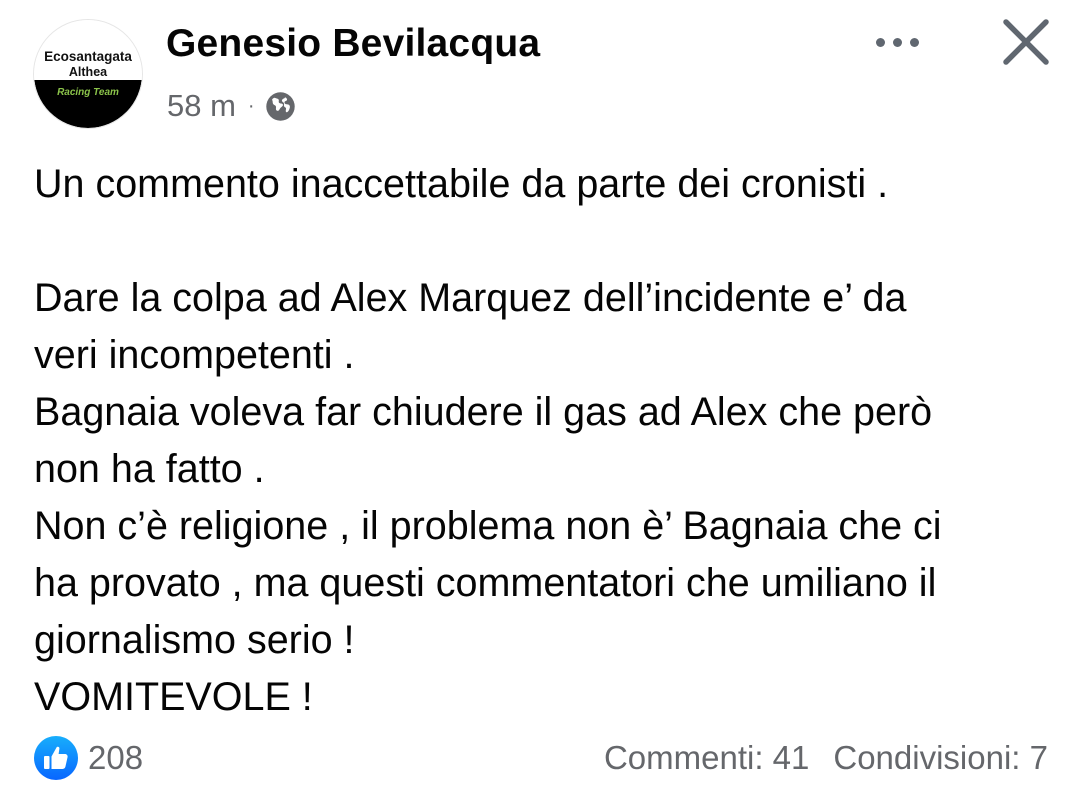 The height and width of the screenshot is (794, 1080). Describe the element at coordinates (1026, 42) in the screenshot. I see `close-icon` at that location.